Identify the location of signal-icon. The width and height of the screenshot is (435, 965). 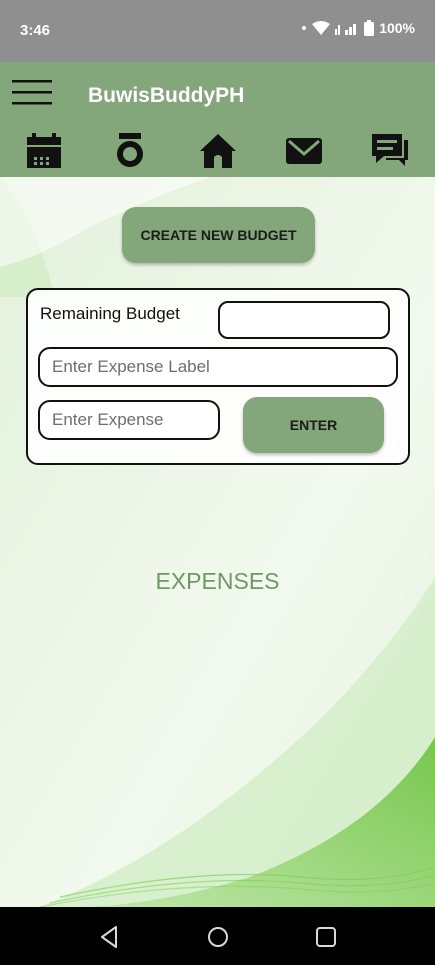
(346, 29).